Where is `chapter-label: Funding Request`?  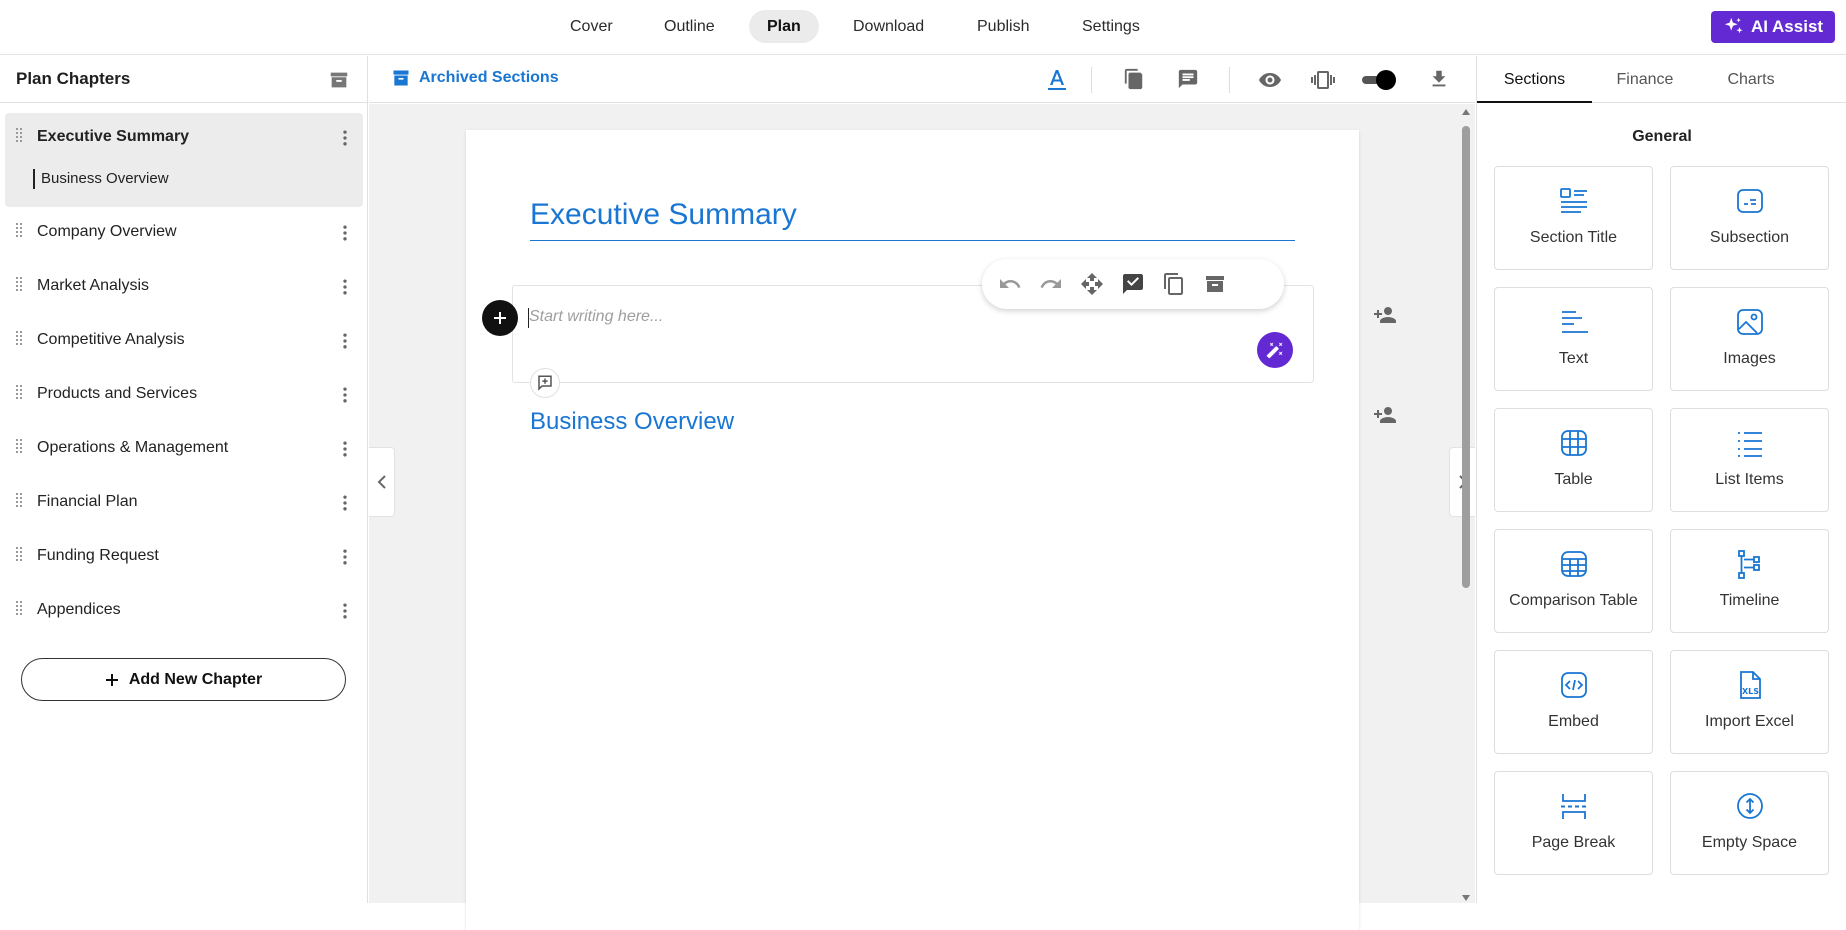
chapter-label: Funding Request is located at coordinates (98, 555).